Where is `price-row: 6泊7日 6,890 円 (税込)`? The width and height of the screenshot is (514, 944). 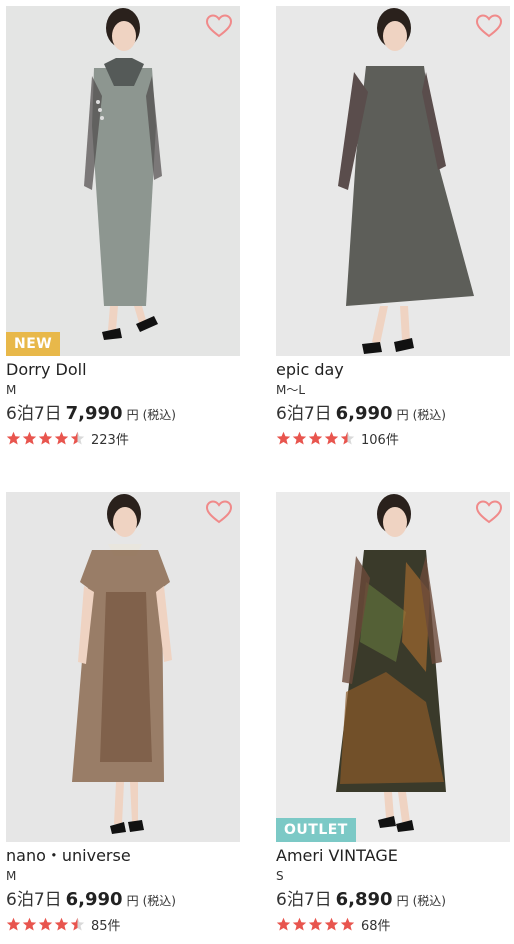
price-row: 6泊7日 6,890 円 (税込) is located at coordinates (393, 899).